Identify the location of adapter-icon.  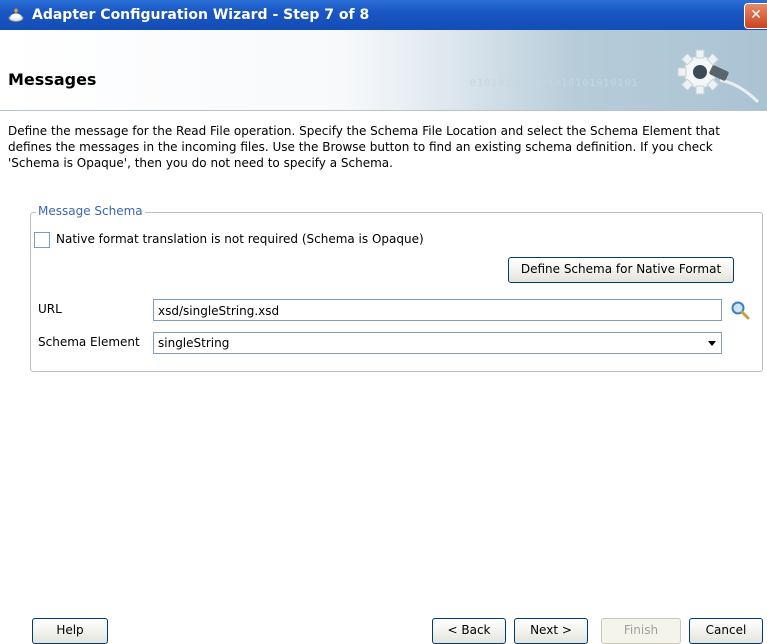
(16, 15).